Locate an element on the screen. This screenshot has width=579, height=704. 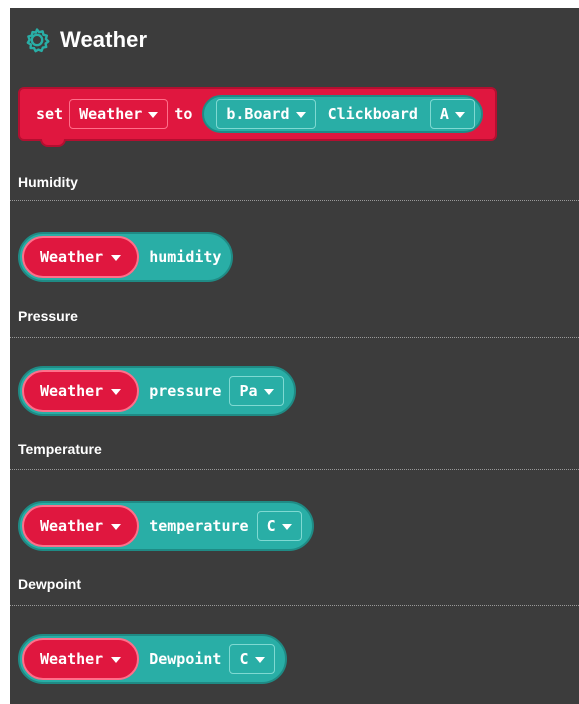
board-dropdown-label: b.Board is located at coordinates (258, 114).